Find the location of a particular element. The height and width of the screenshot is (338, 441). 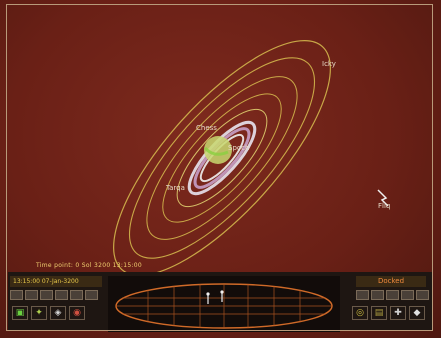

radar-scanner is located at coordinates (224, 304).